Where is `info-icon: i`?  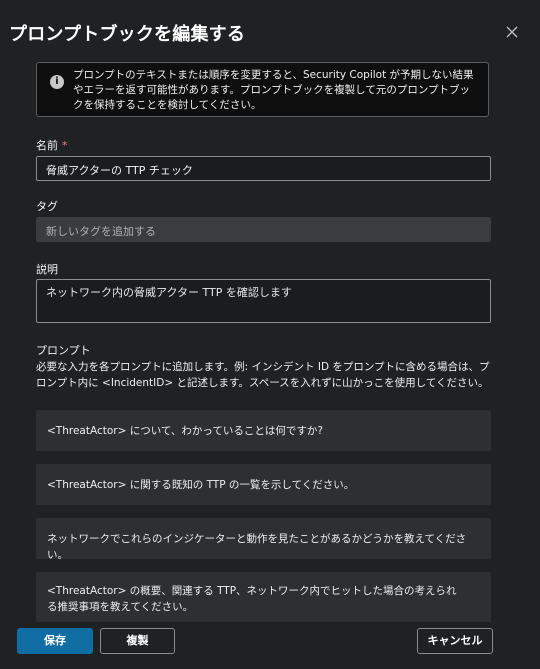
info-icon: i is located at coordinates (57, 82).